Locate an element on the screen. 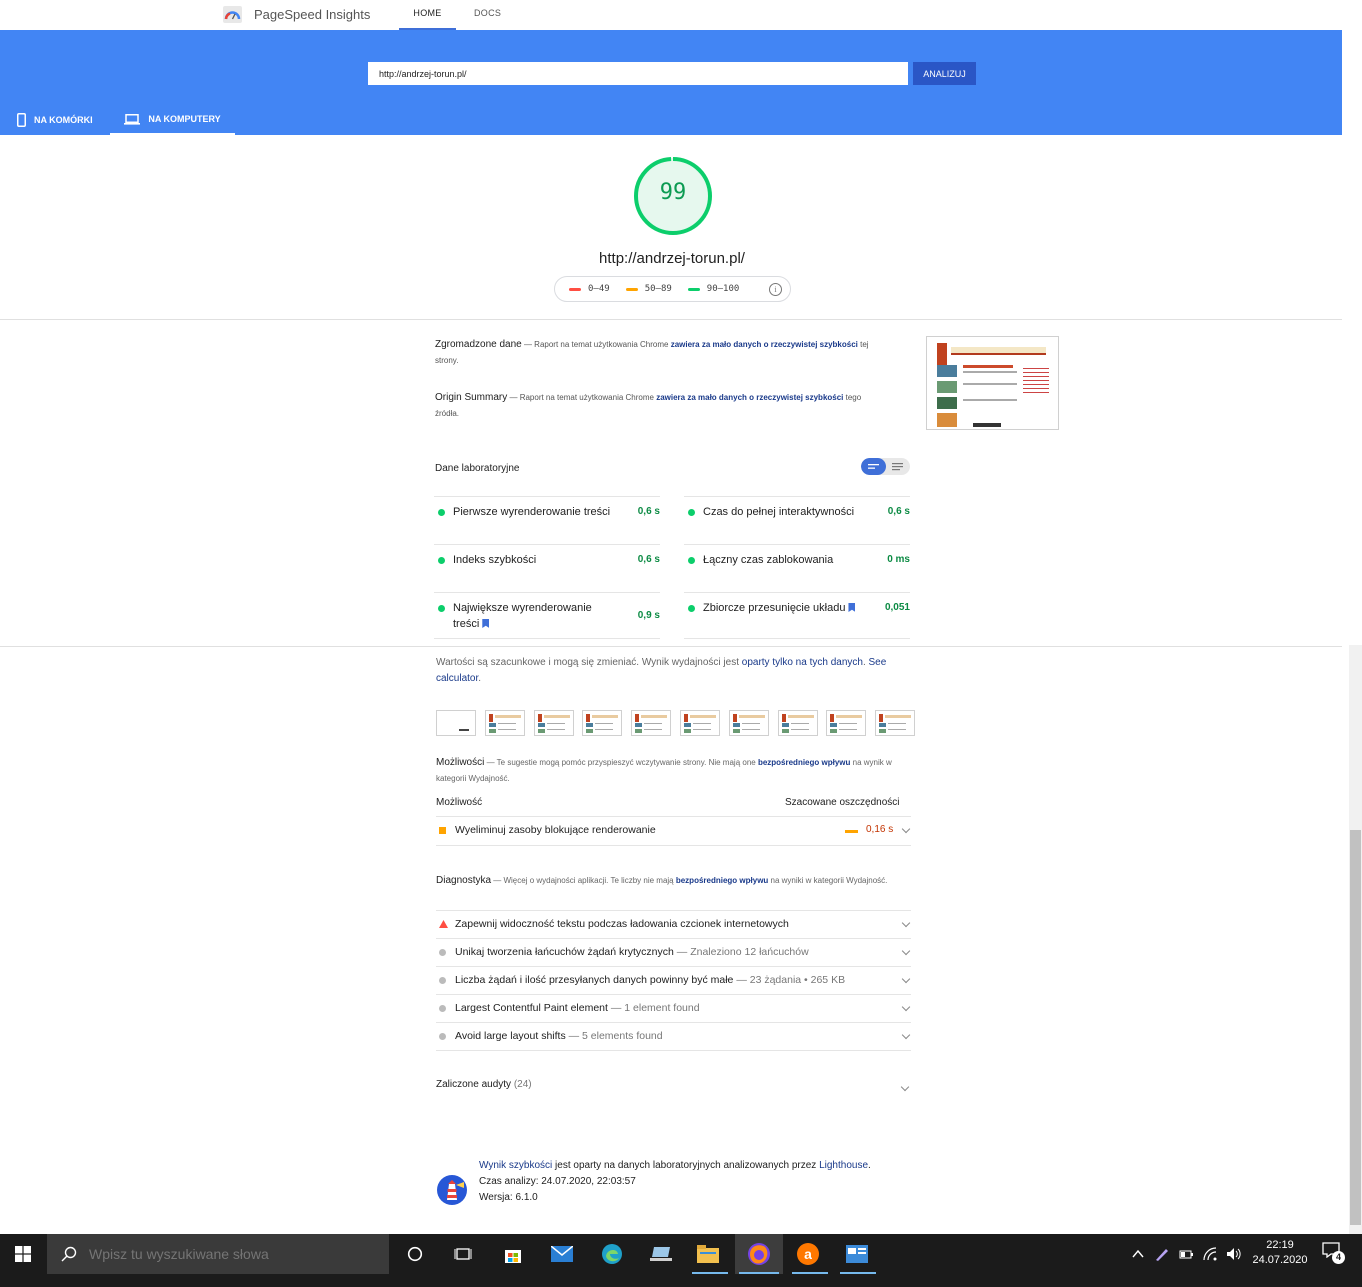 The width and height of the screenshot is (1362, 1287). nav-tab-docs: DOCS is located at coordinates (487, 13).